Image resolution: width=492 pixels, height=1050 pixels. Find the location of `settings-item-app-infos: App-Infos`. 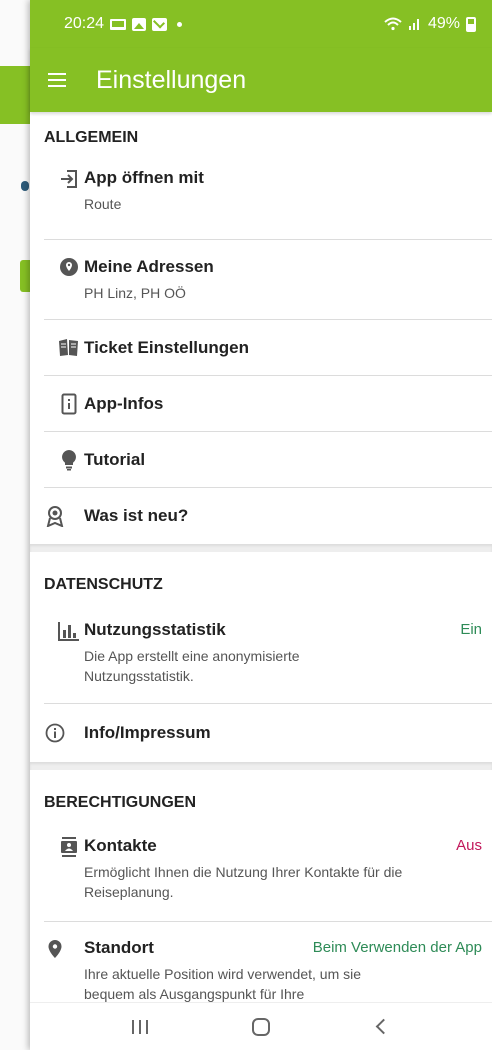

settings-item-app-infos: App-Infos is located at coordinates (268, 404).